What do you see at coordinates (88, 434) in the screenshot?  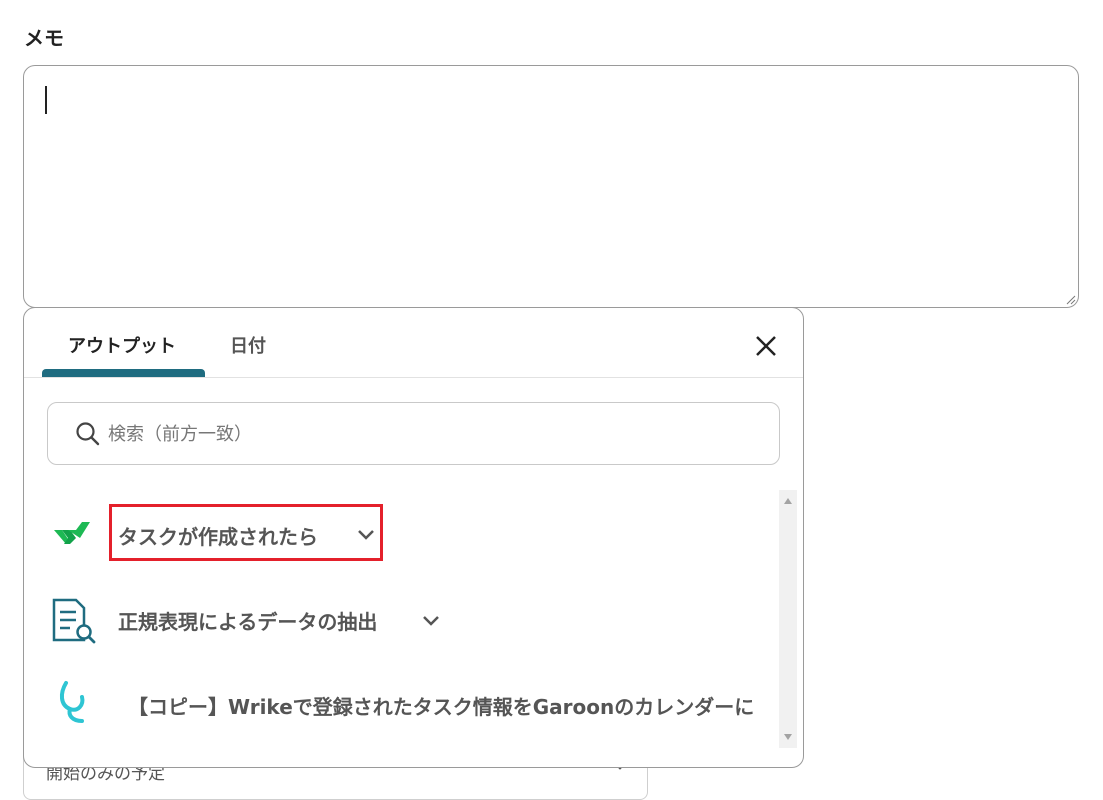 I see `search-icon` at bounding box center [88, 434].